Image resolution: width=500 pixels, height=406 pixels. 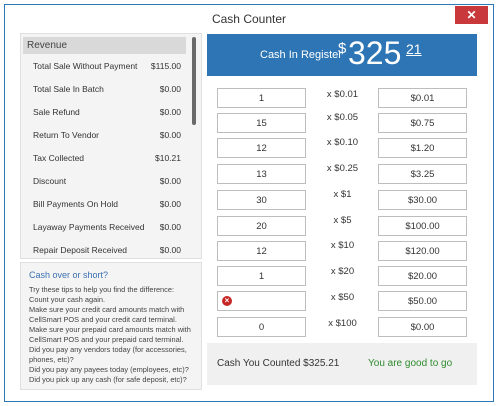 What do you see at coordinates (410, 363) in the screenshot?
I see `status-message: You are good to go` at bounding box center [410, 363].